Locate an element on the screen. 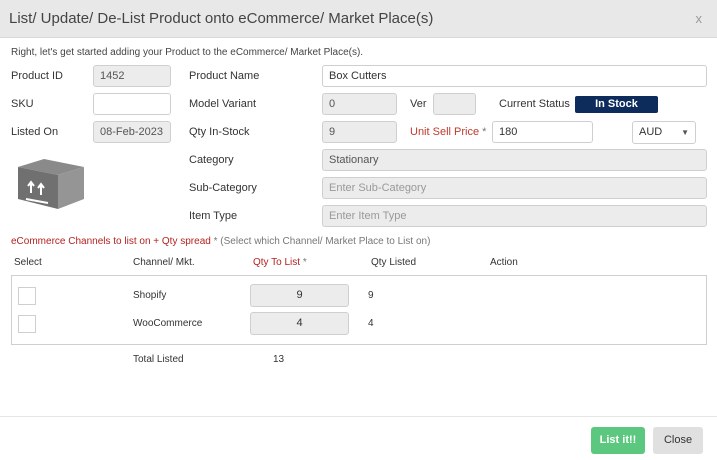  currency-select: AUD ▼ is located at coordinates (664, 132).